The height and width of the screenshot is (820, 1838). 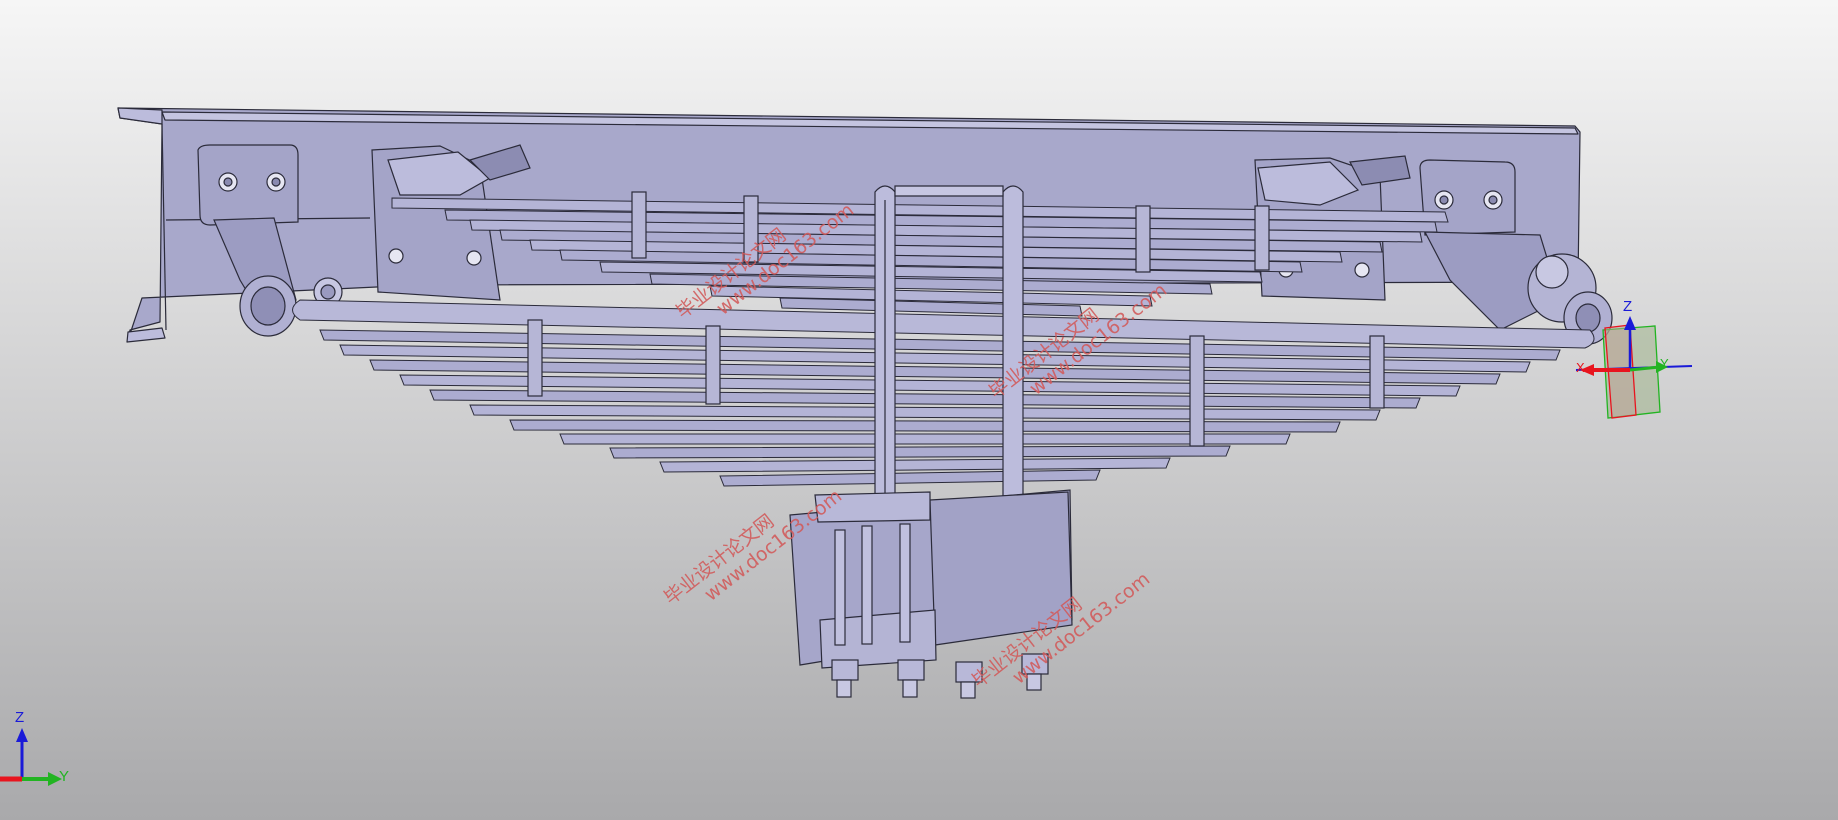 What do you see at coordinates (64, 776) in the screenshot?
I see `corner-axis-label-y: Y` at bounding box center [64, 776].